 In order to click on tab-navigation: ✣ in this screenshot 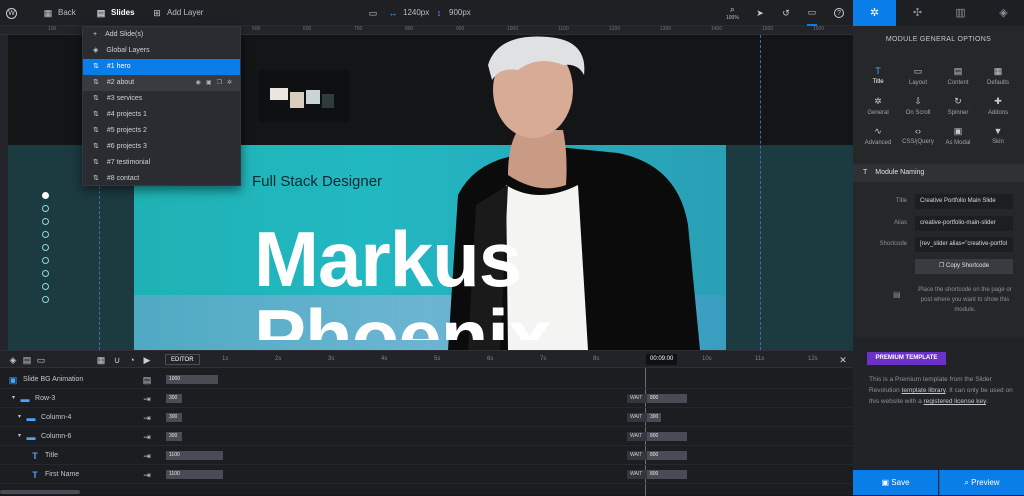, I will do `click(917, 13)`.